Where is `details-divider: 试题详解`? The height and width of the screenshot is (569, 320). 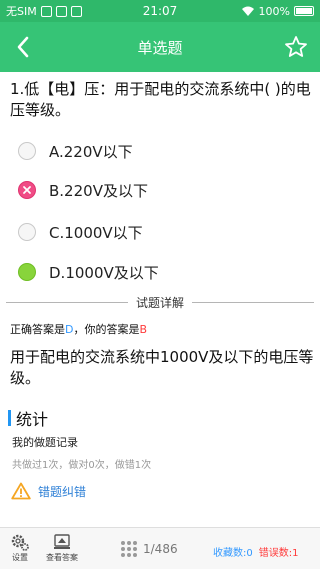
details-divider: 试题详解 is located at coordinates (160, 302).